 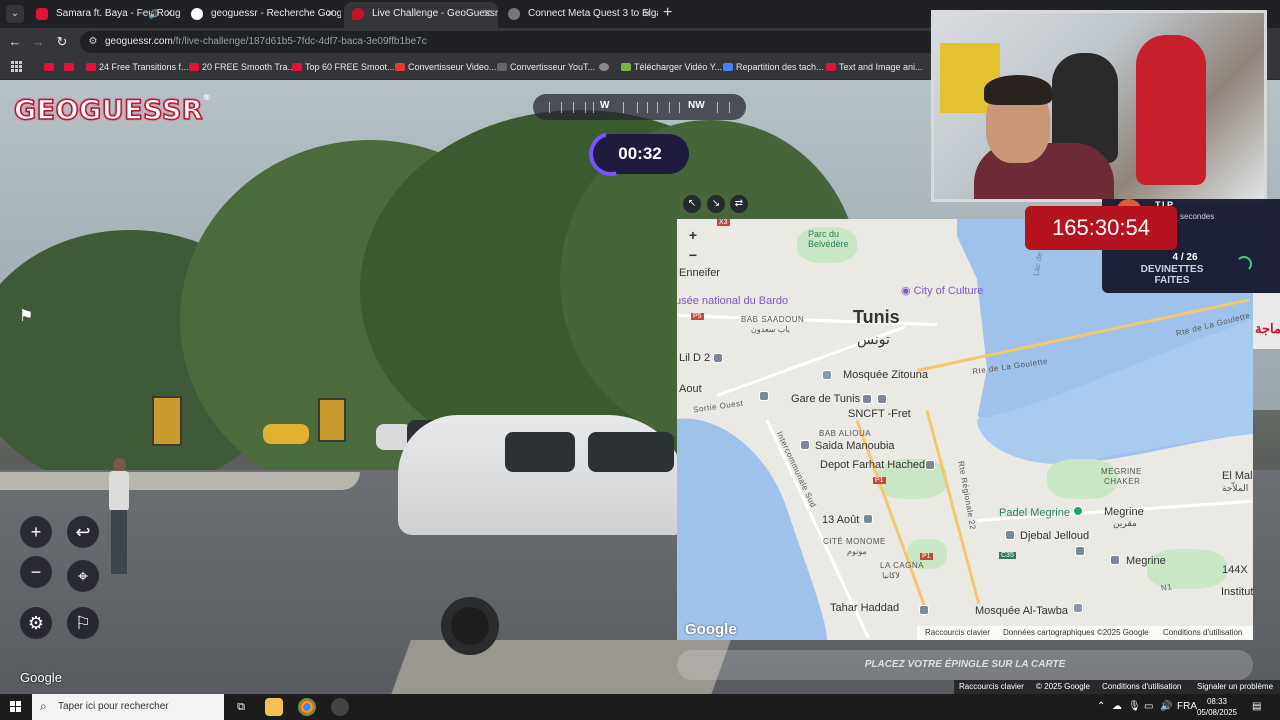 What do you see at coordinates (667, 13) in the screenshot?
I see `new-tab-button: +` at bounding box center [667, 13].